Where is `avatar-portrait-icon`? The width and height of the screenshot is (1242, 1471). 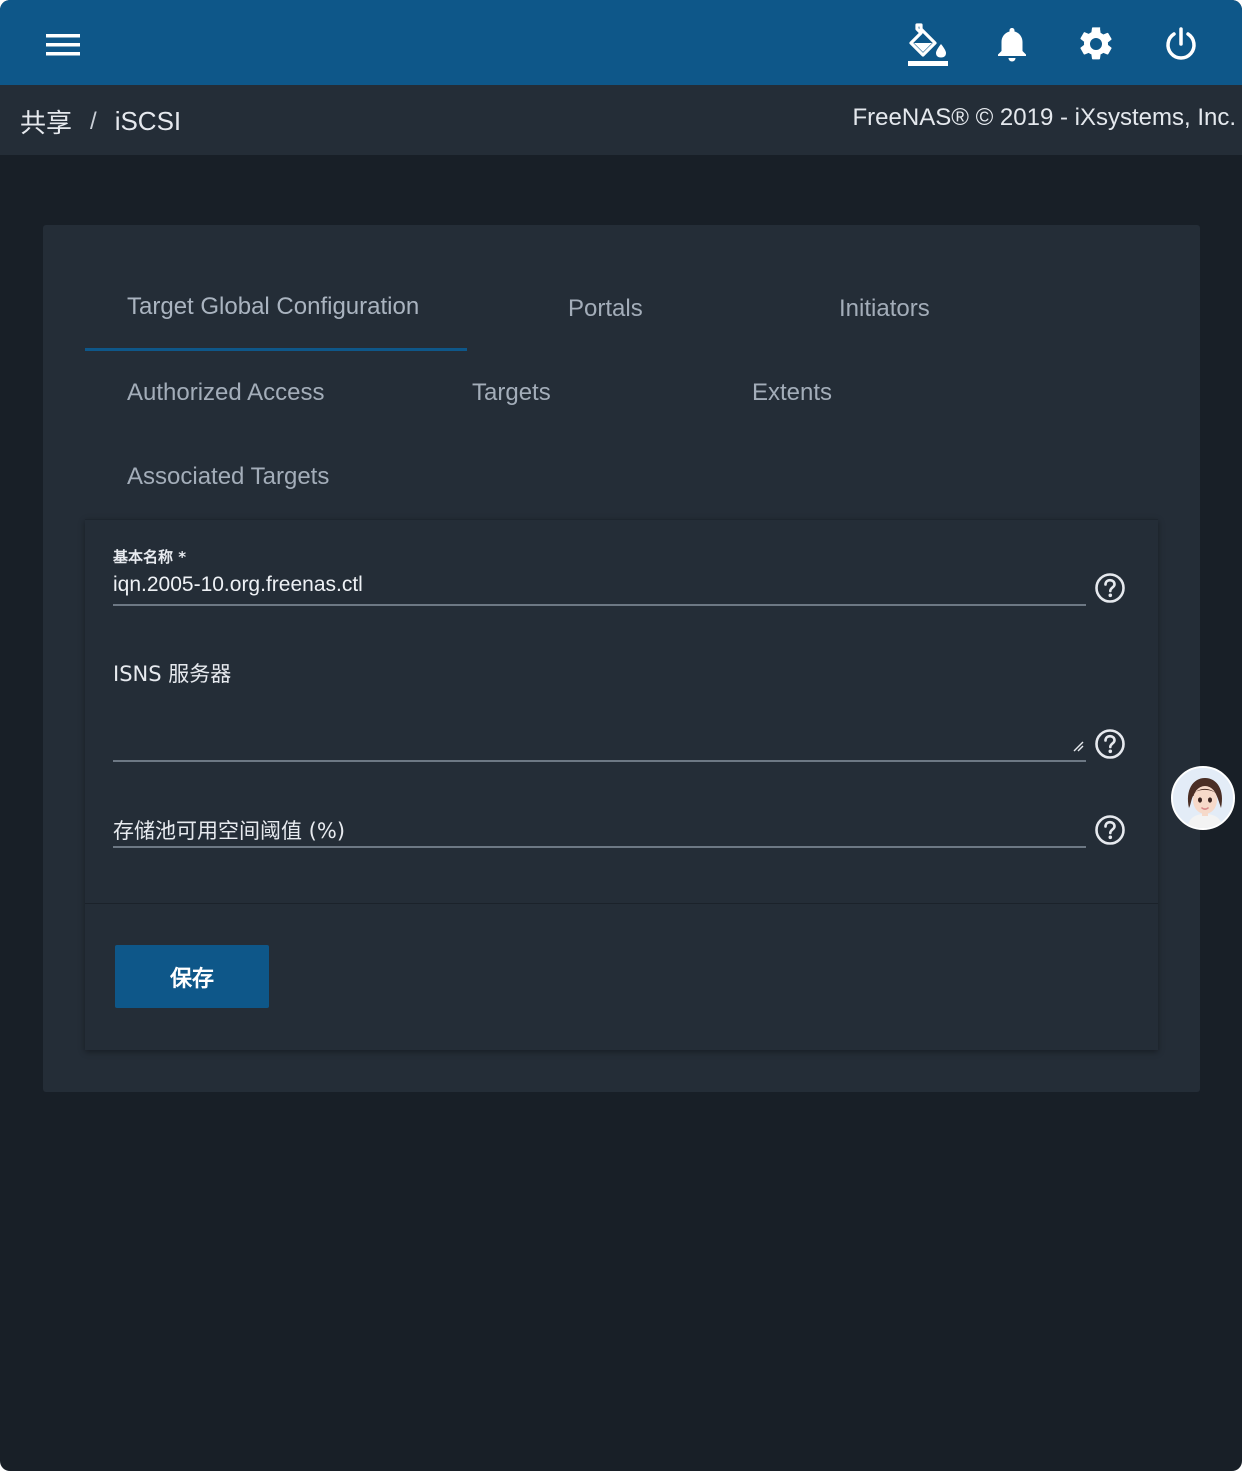 avatar-portrait-icon is located at coordinates (1203, 798).